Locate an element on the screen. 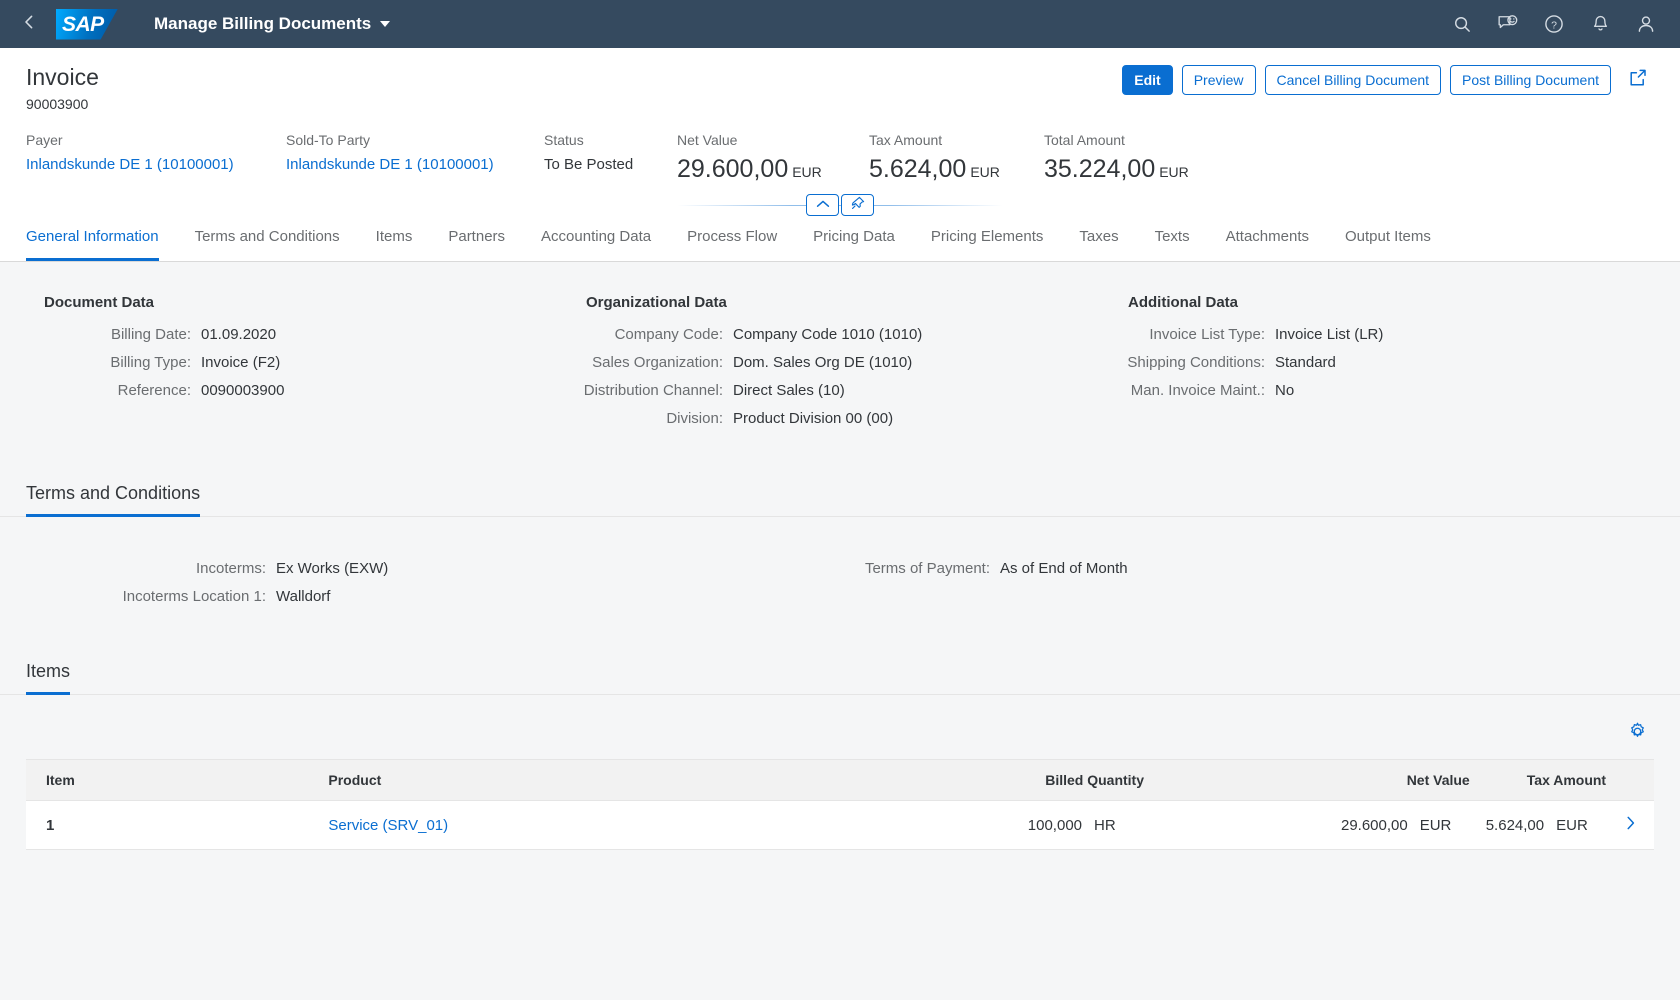  column-header-billed-quantity: Billed Quantity is located at coordinates (982, 780).